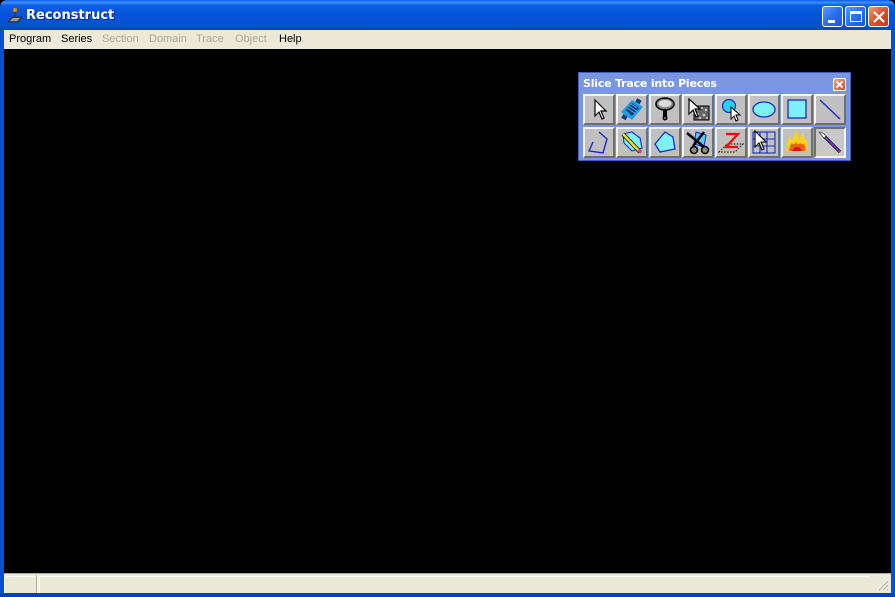 The image size is (895, 597). I want to click on z-trace-icon, so click(731, 142).